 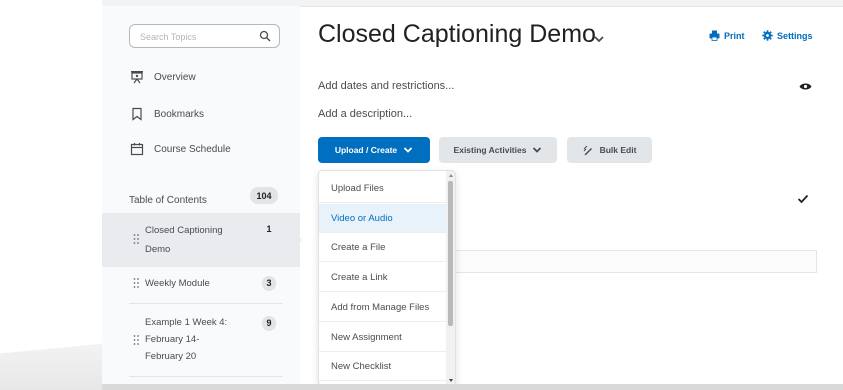 I want to click on nav-course-schedule-label: Course Schedule, so click(x=192, y=149).